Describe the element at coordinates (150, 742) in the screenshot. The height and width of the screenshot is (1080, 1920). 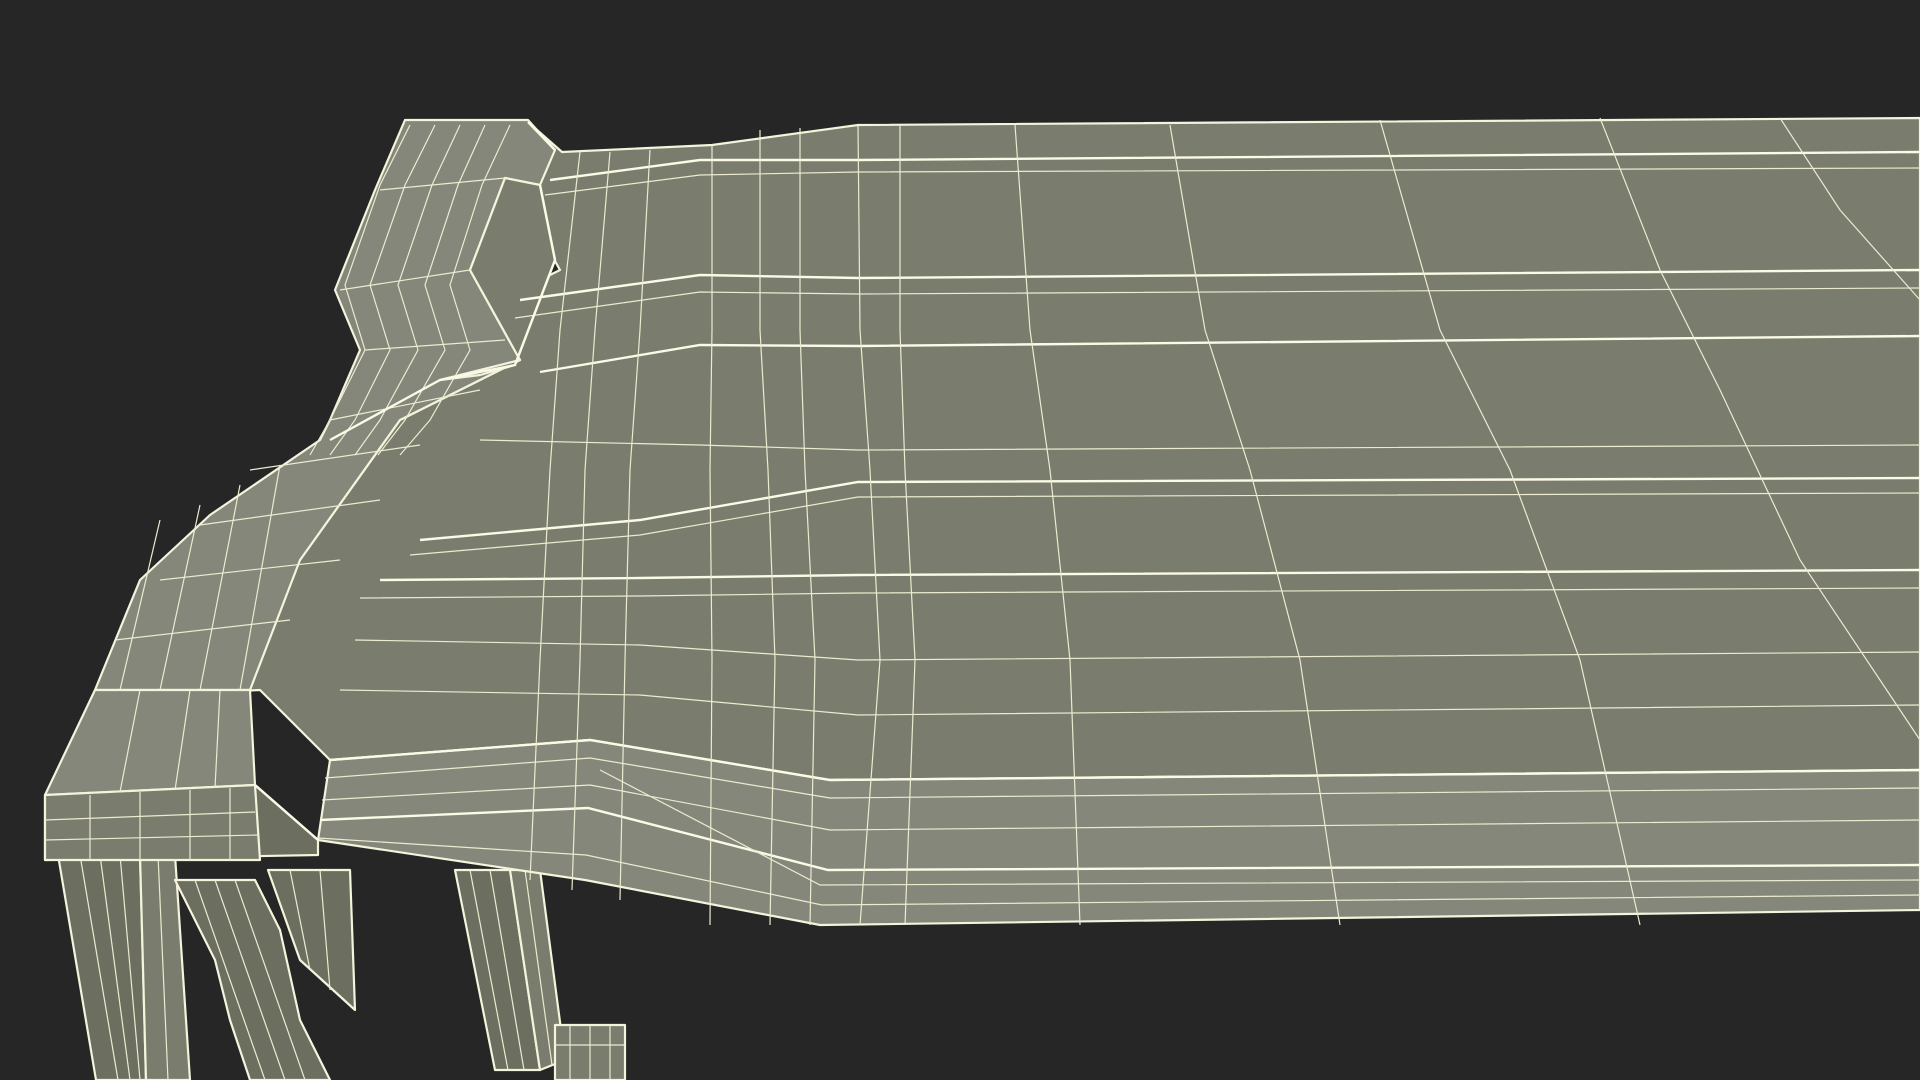
I see `bracket-front-block` at that location.